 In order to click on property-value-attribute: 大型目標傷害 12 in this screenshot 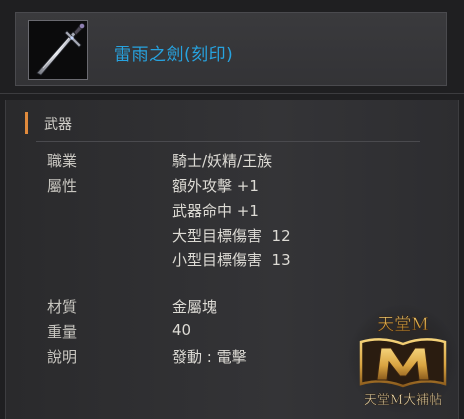, I will do `click(231, 236)`.